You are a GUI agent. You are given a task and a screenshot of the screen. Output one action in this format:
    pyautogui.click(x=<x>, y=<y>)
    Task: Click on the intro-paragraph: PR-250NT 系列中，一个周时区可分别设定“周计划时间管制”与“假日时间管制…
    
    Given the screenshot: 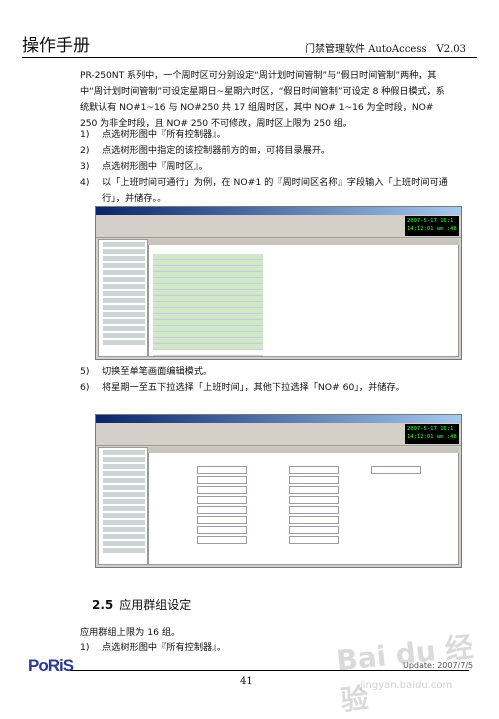 What is the action you would take?
    pyautogui.click(x=262, y=99)
    